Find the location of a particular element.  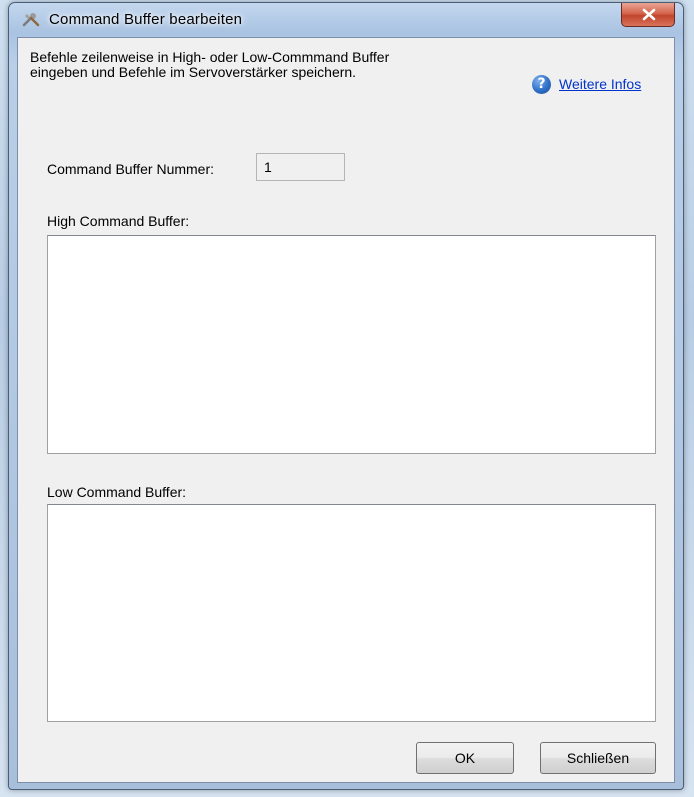

close-window-button is located at coordinates (648, 15).